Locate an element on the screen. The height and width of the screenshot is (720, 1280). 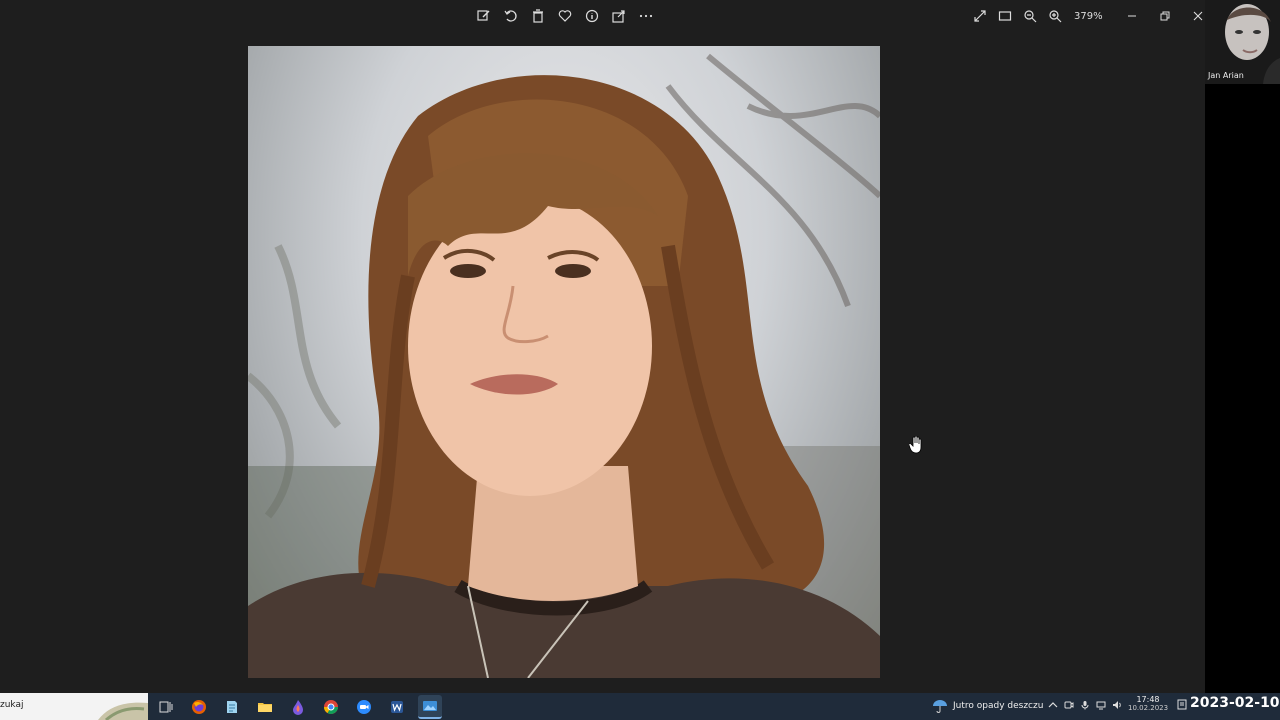
zoom-level: 379% is located at coordinates (1088, 16).